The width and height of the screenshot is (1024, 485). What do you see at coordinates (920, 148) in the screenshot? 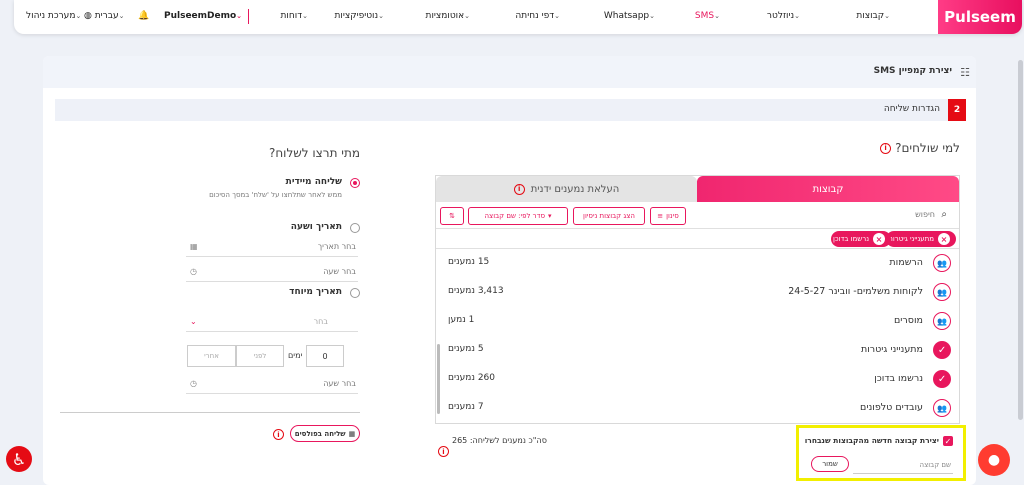
I see `recipients-heading: למי שולחים? i` at bounding box center [920, 148].